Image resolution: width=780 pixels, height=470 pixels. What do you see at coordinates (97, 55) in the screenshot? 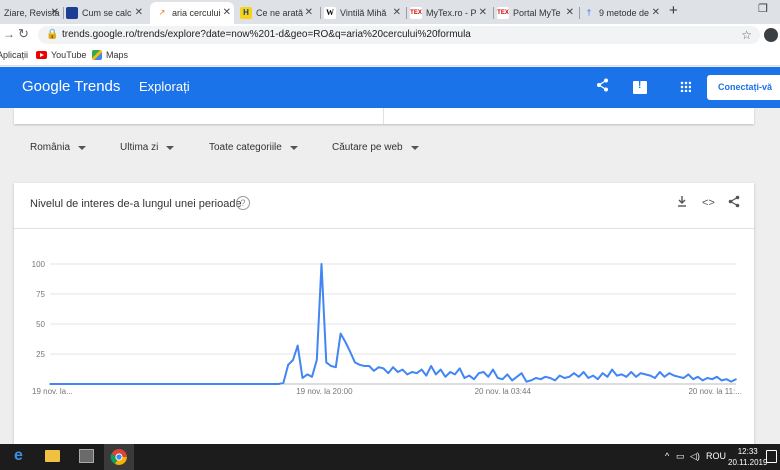
I see `maps-icon` at bounding box center [97, 55].